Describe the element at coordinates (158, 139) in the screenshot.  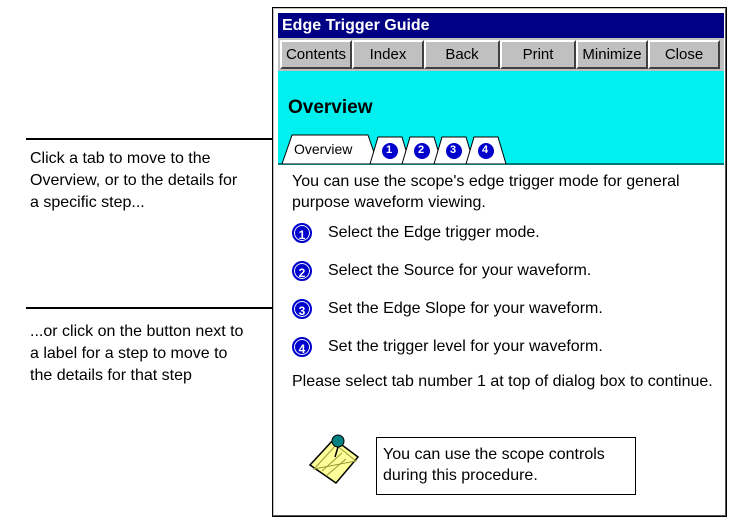
I see `tabs-leader-line` at that location.